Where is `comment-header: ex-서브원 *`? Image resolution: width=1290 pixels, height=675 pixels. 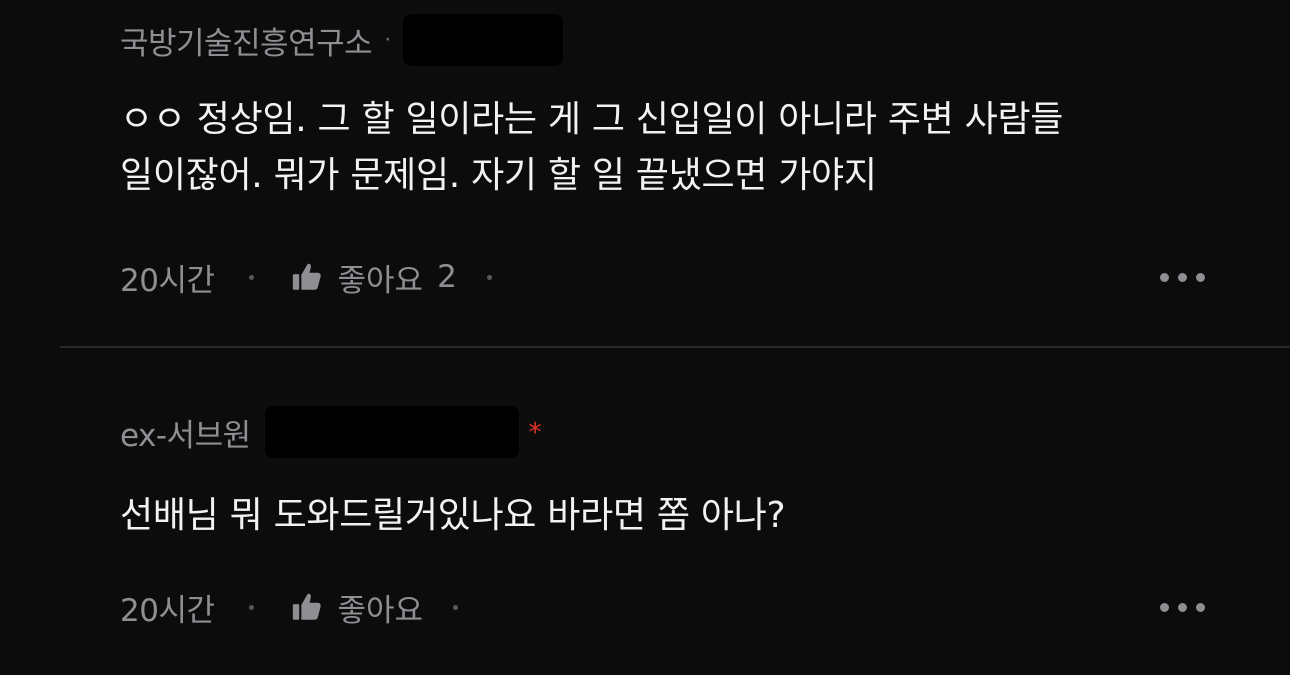 comment-header: ex-서브원 * is located at coordinates (331, 432).